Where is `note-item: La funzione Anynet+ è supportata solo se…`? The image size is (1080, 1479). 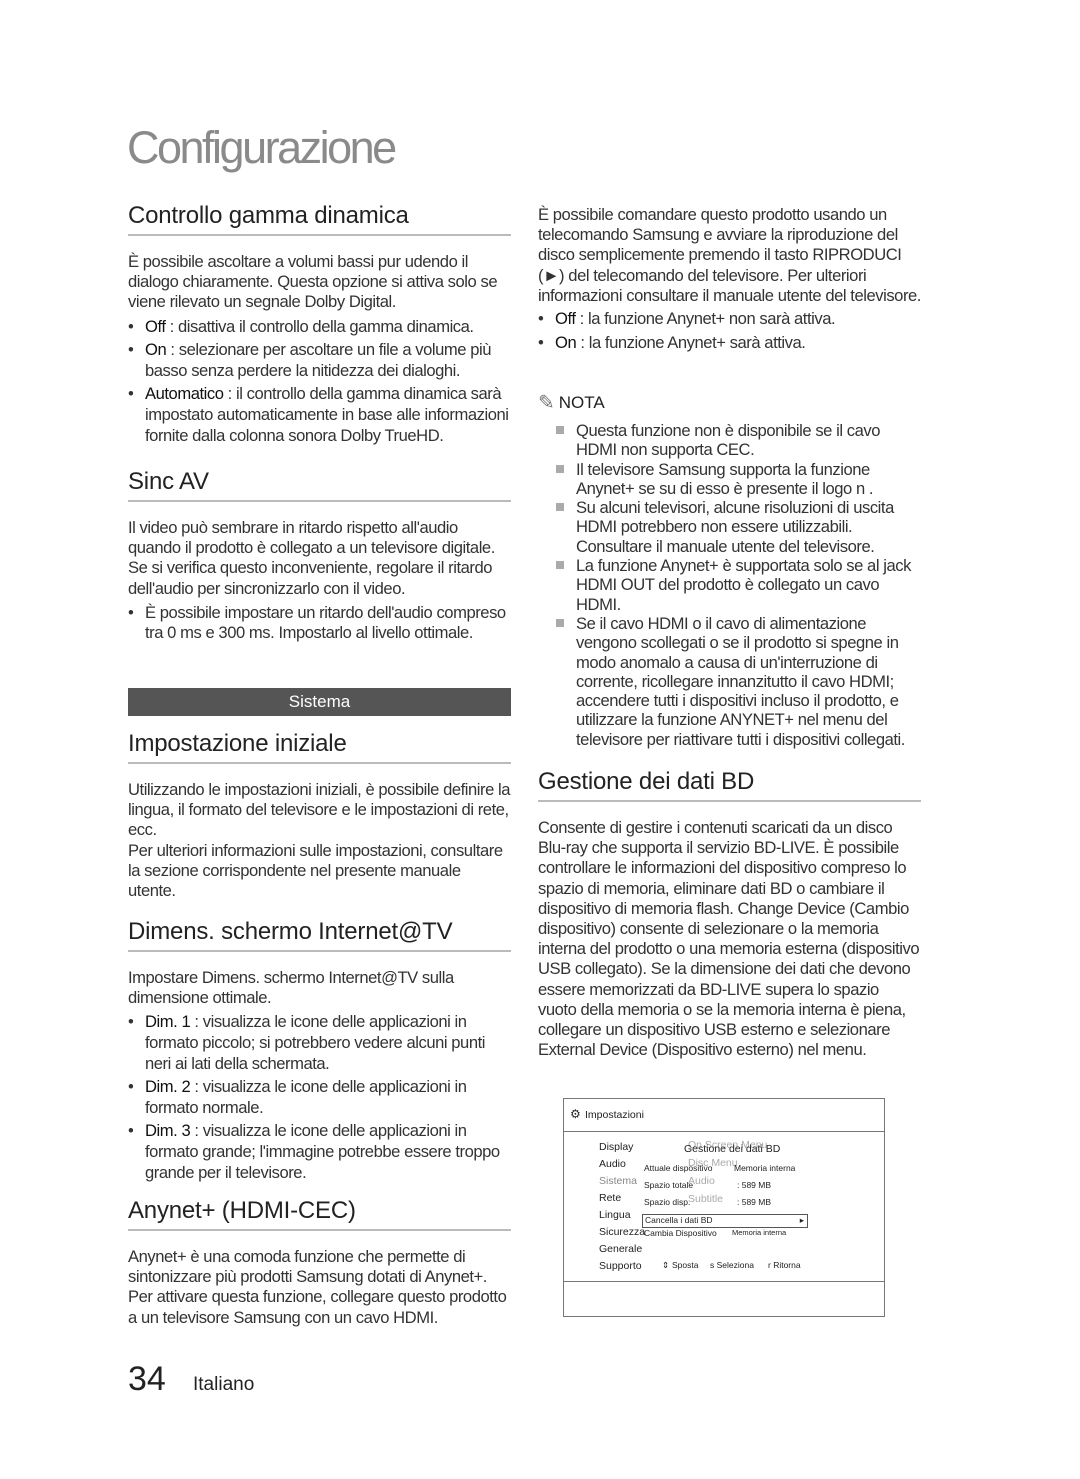
note-item: La funzione Anynet+ è supportata solo se… is located at coordinates (729, 585).